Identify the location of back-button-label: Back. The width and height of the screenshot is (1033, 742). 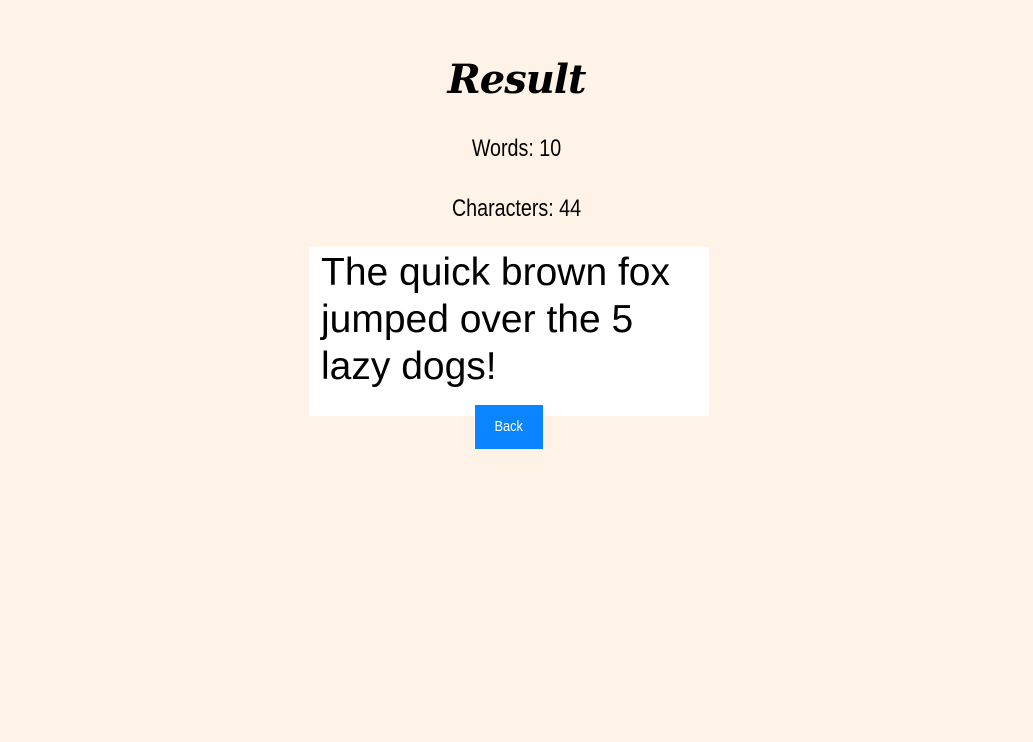
(509, 426).